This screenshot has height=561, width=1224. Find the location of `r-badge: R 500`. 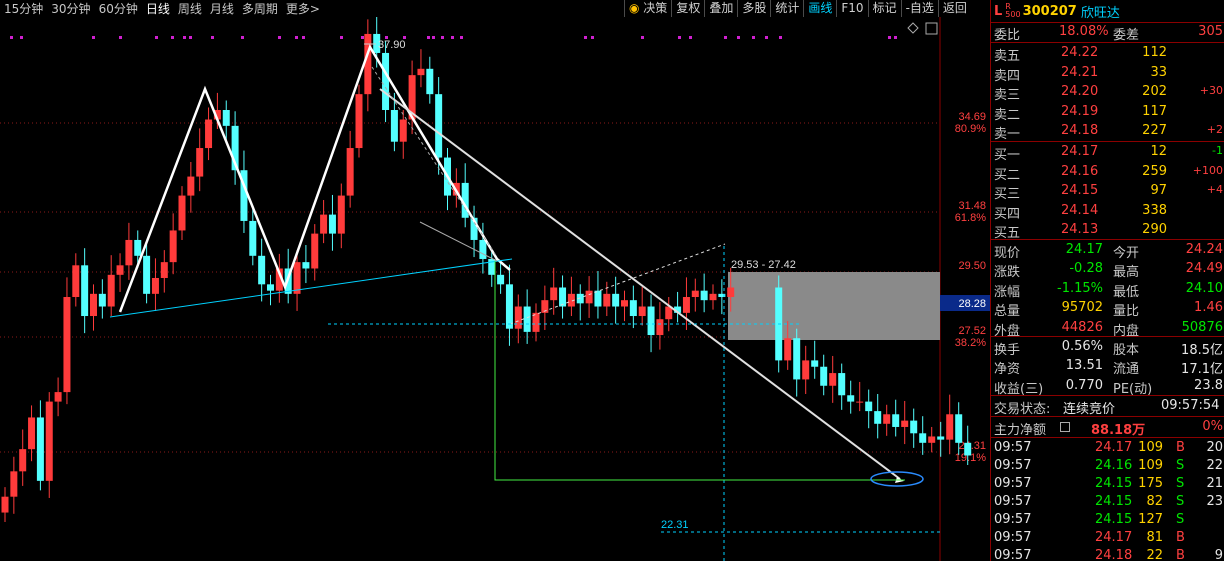

r-badge: R 500 is located at coordinates (1012, 11).